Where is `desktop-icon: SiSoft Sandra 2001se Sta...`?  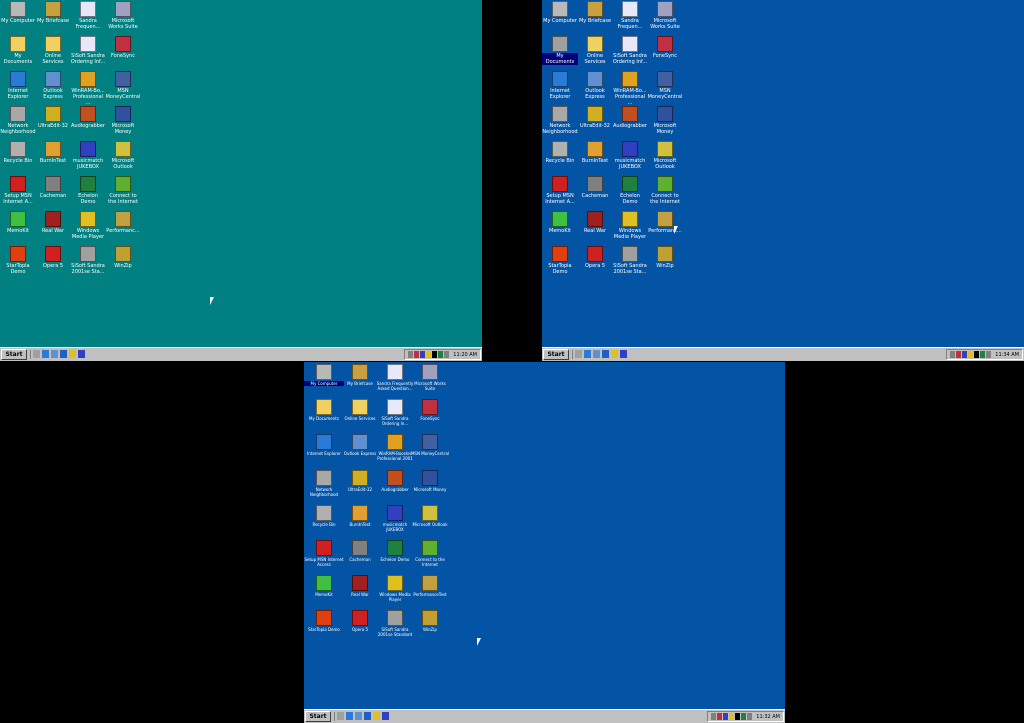 desktop-icon: SiSoft Sandra 2001se Sta... is located at coordinates (630, 260).